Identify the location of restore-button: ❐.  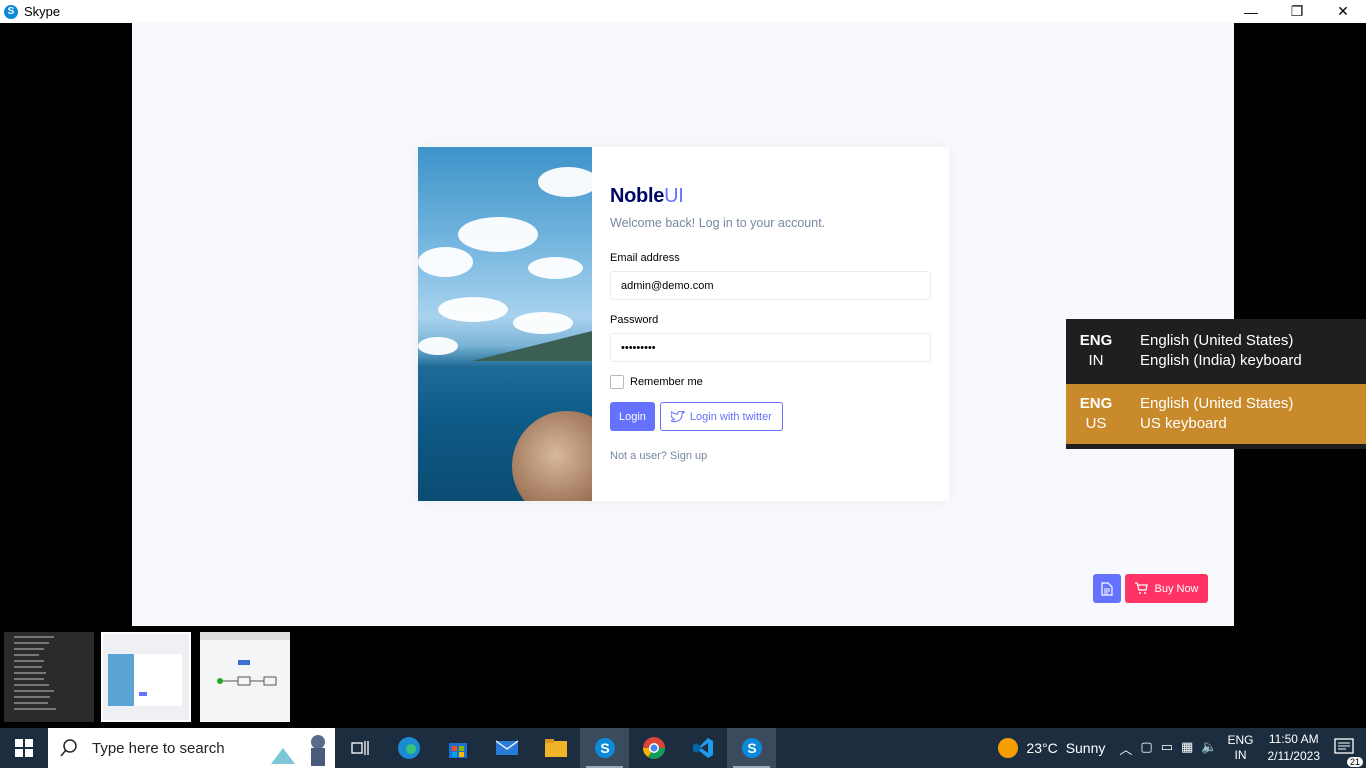
(1297, 11).